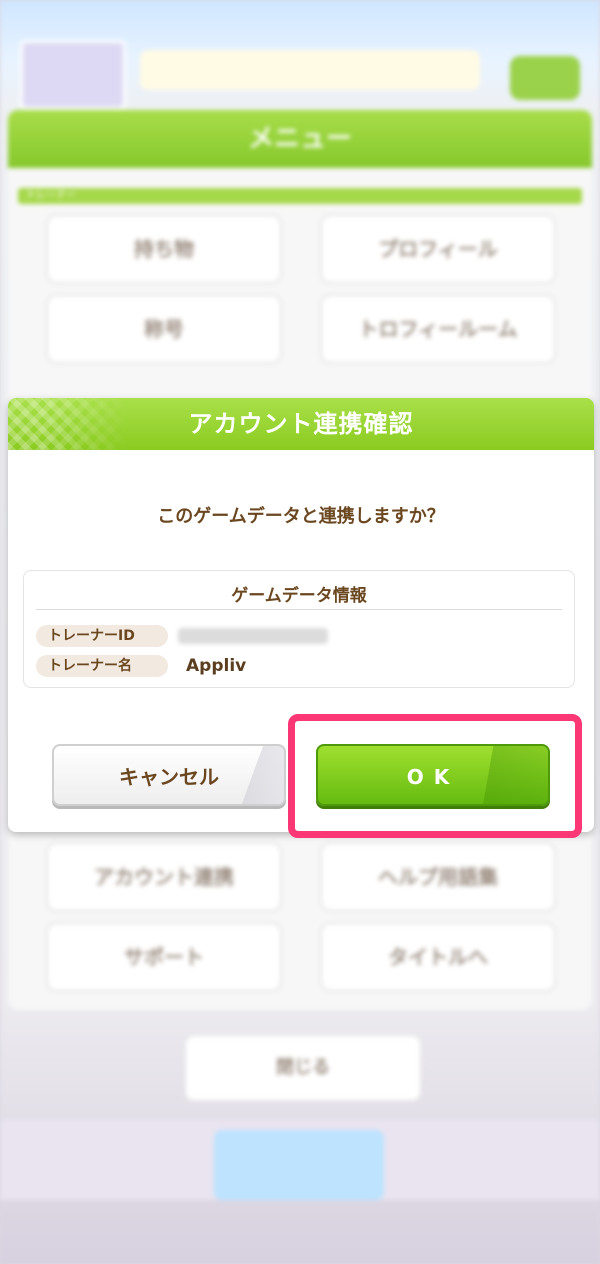 The image size is (600, 1264). What do you see at coordinates (303, 1068) in the screenshot?
I see `menu-close-button: 閉じる` at bounding box center [303, 1068].